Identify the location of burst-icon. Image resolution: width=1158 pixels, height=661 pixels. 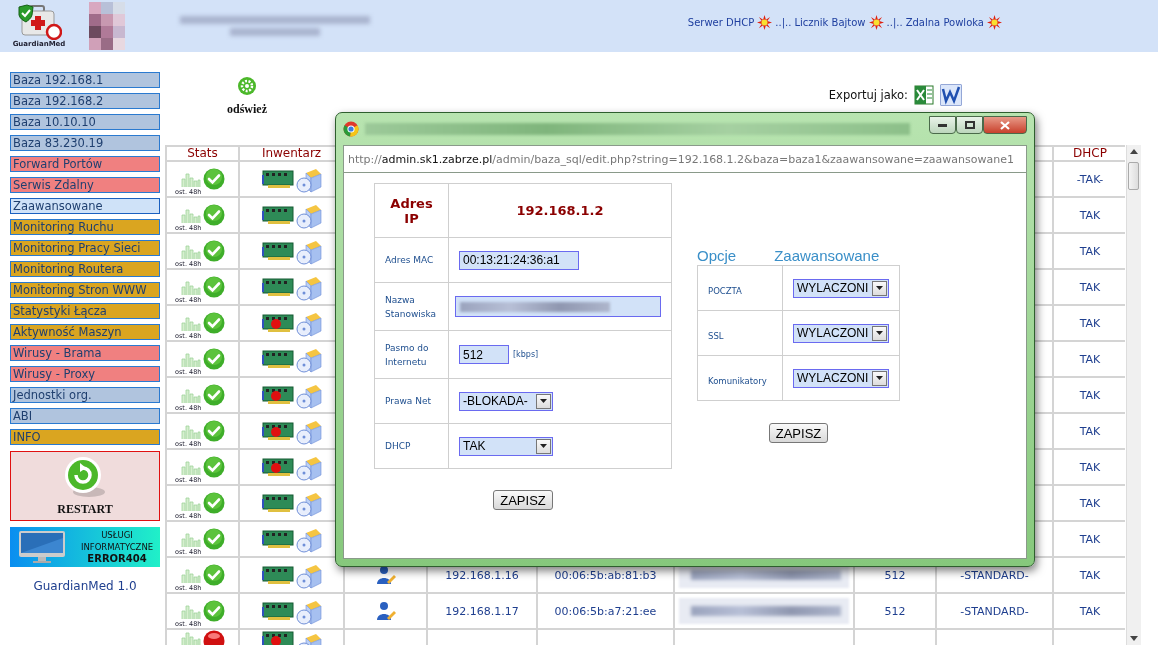
(765, 22).